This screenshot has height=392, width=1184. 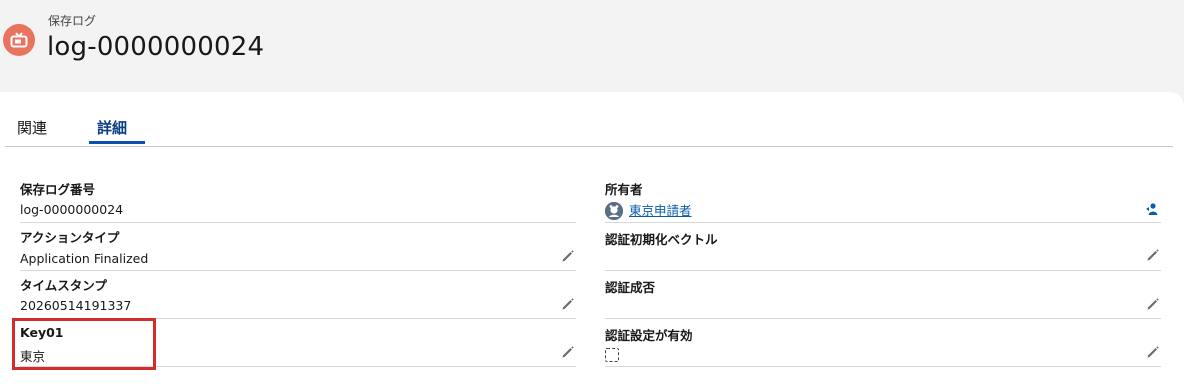 What do you see at coordinates (1152, 209) in the screenshot?
I see `change-owner-icon` at bounding box center [1152, 209].